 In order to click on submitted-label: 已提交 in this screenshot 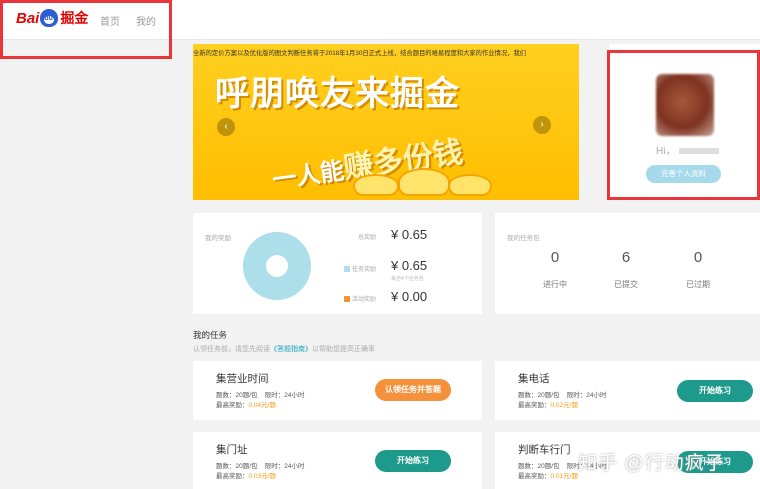, I will do `click(626, 284)`.